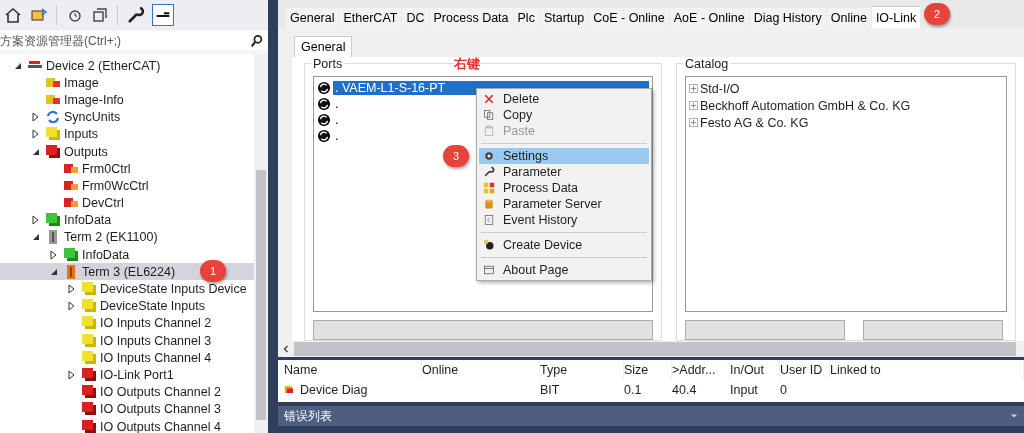 The width and height of the screenshot is (1024, 433). I want to click on catalog-item: Std-I/O, so click(846, 88).